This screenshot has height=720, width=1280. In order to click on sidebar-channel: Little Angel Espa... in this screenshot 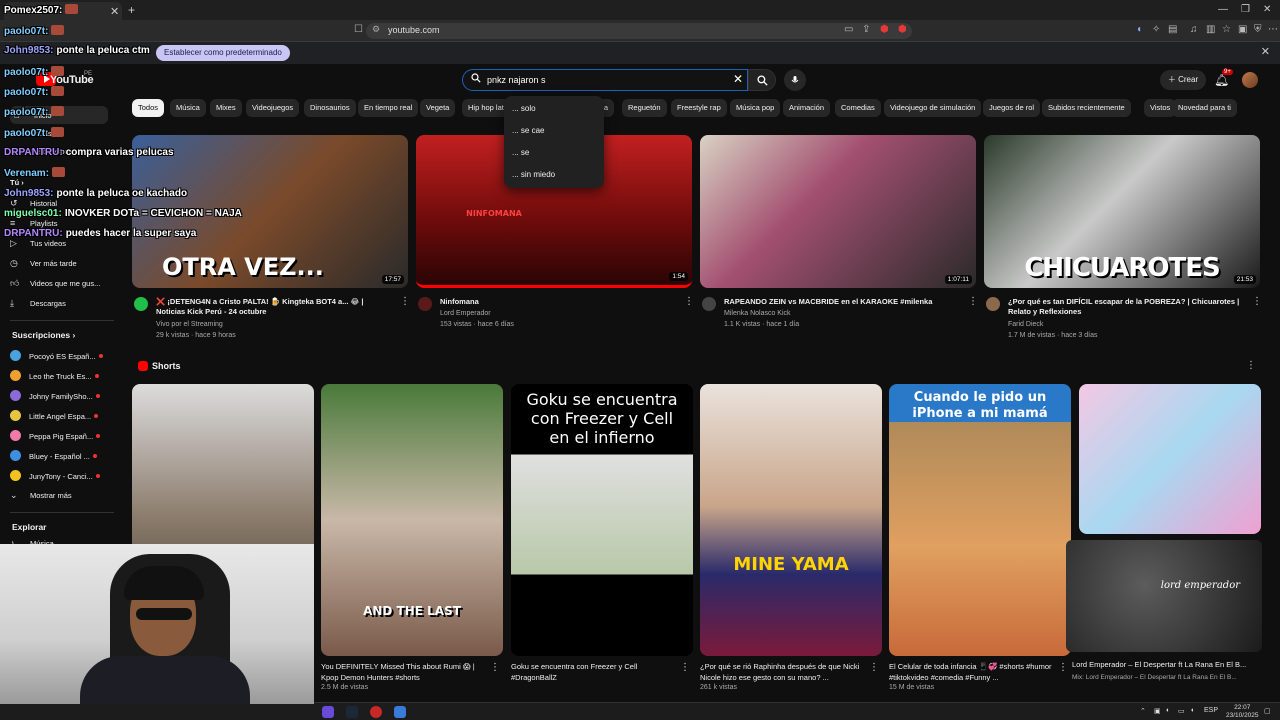, I will do `click(54, 417)`.